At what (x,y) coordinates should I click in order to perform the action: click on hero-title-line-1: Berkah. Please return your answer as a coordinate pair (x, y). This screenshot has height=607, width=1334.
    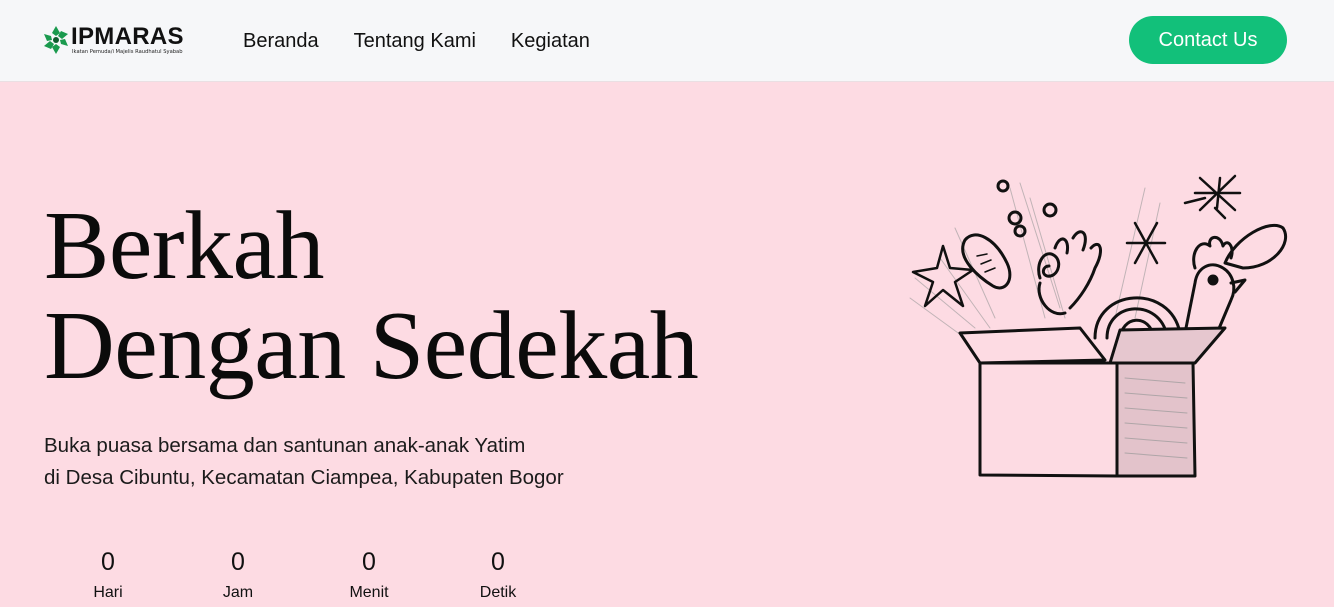
    Looking at the image, I should click on (184, 246).